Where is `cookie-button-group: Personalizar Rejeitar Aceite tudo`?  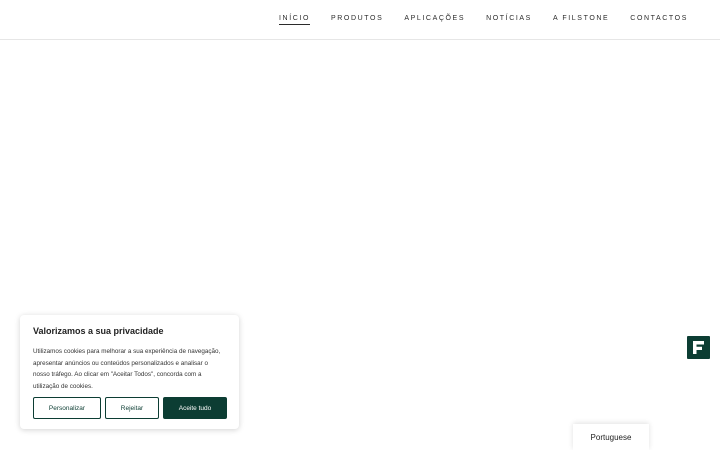
cookie-button-group: Personalizar Rejeitar Aceite tudo is located at coordinates (130, 408).